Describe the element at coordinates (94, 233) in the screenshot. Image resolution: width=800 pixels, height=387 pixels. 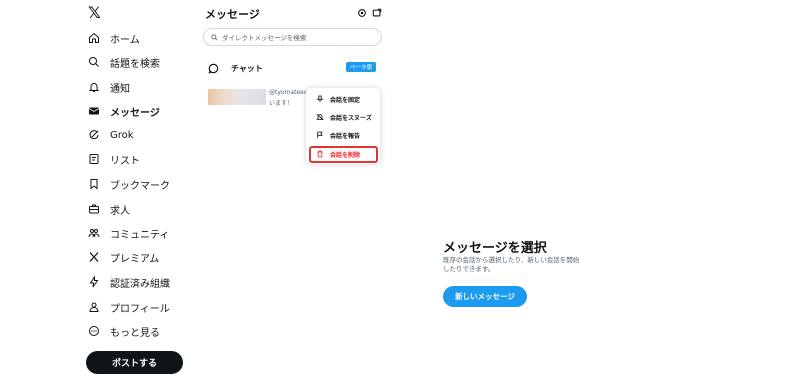
I see `community-icon` at that location.